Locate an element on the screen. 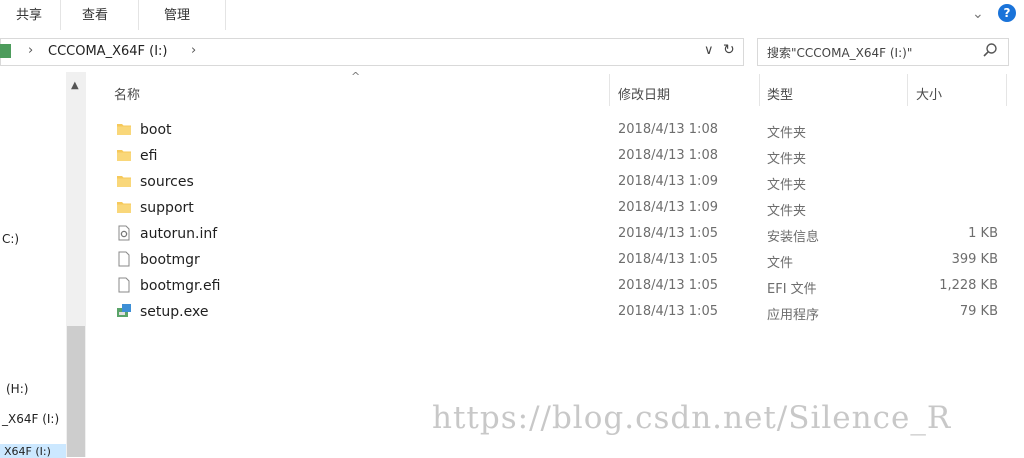 This screenshot has width=1024, height=458. file-size: 79 KB is located at coordinates (978, 311).